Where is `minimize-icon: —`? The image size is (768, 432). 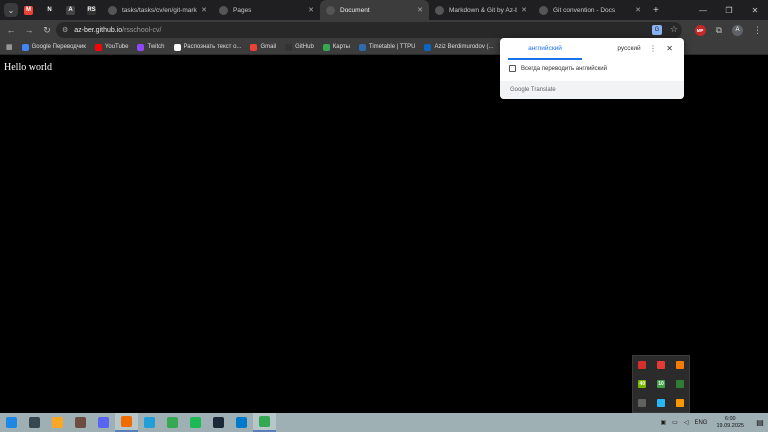
minimize-icon: — is located at coordinates (703, 10).